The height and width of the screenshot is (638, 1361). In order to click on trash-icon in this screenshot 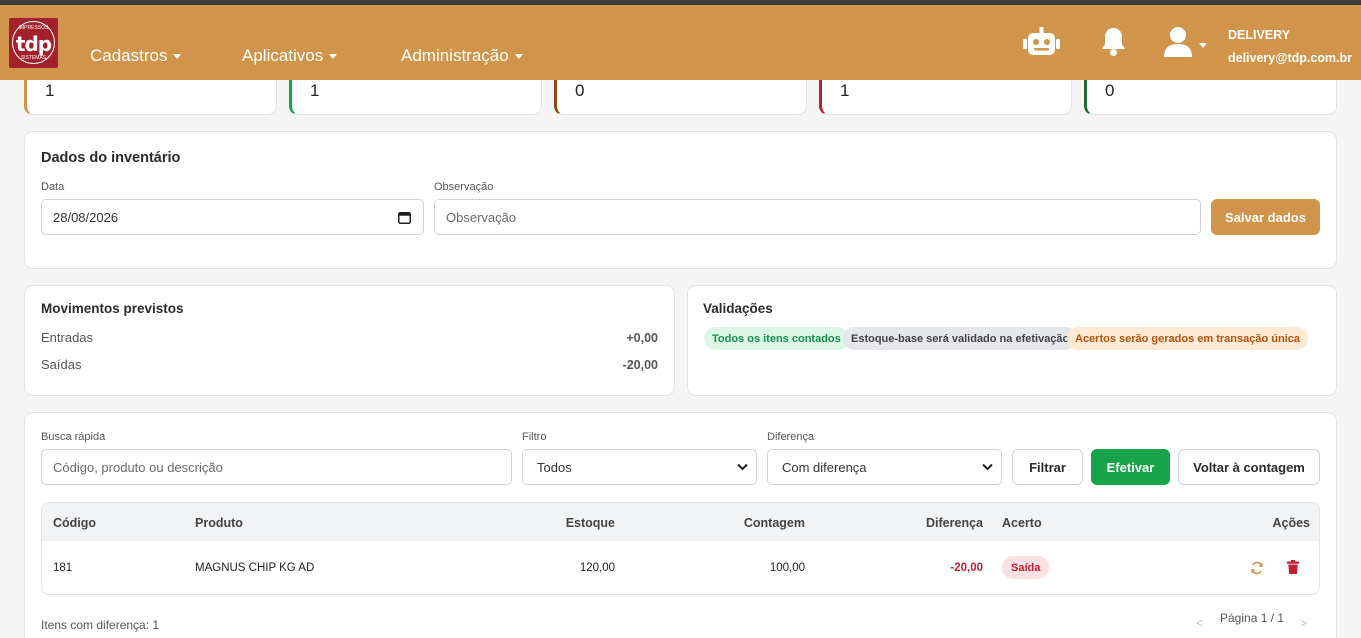, I will do `click(1293, 567)`.